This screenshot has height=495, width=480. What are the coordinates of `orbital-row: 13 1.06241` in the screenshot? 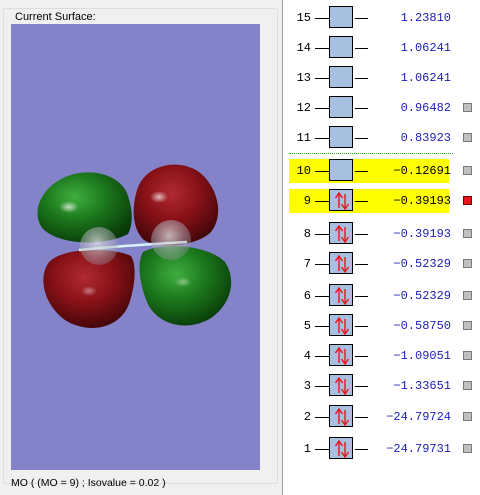 It's located at (370, 78).